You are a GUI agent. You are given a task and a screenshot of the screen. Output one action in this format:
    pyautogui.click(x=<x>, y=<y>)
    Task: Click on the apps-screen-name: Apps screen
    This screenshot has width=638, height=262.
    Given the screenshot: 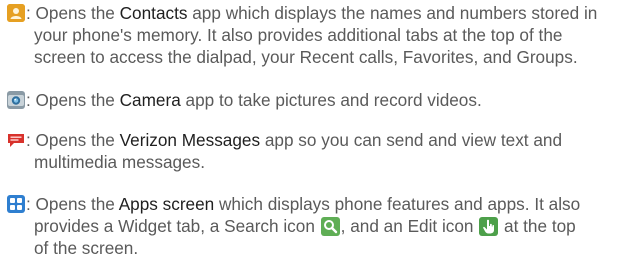 What is the action you would take?
    pyautogui.click(x=166, y=204)
    